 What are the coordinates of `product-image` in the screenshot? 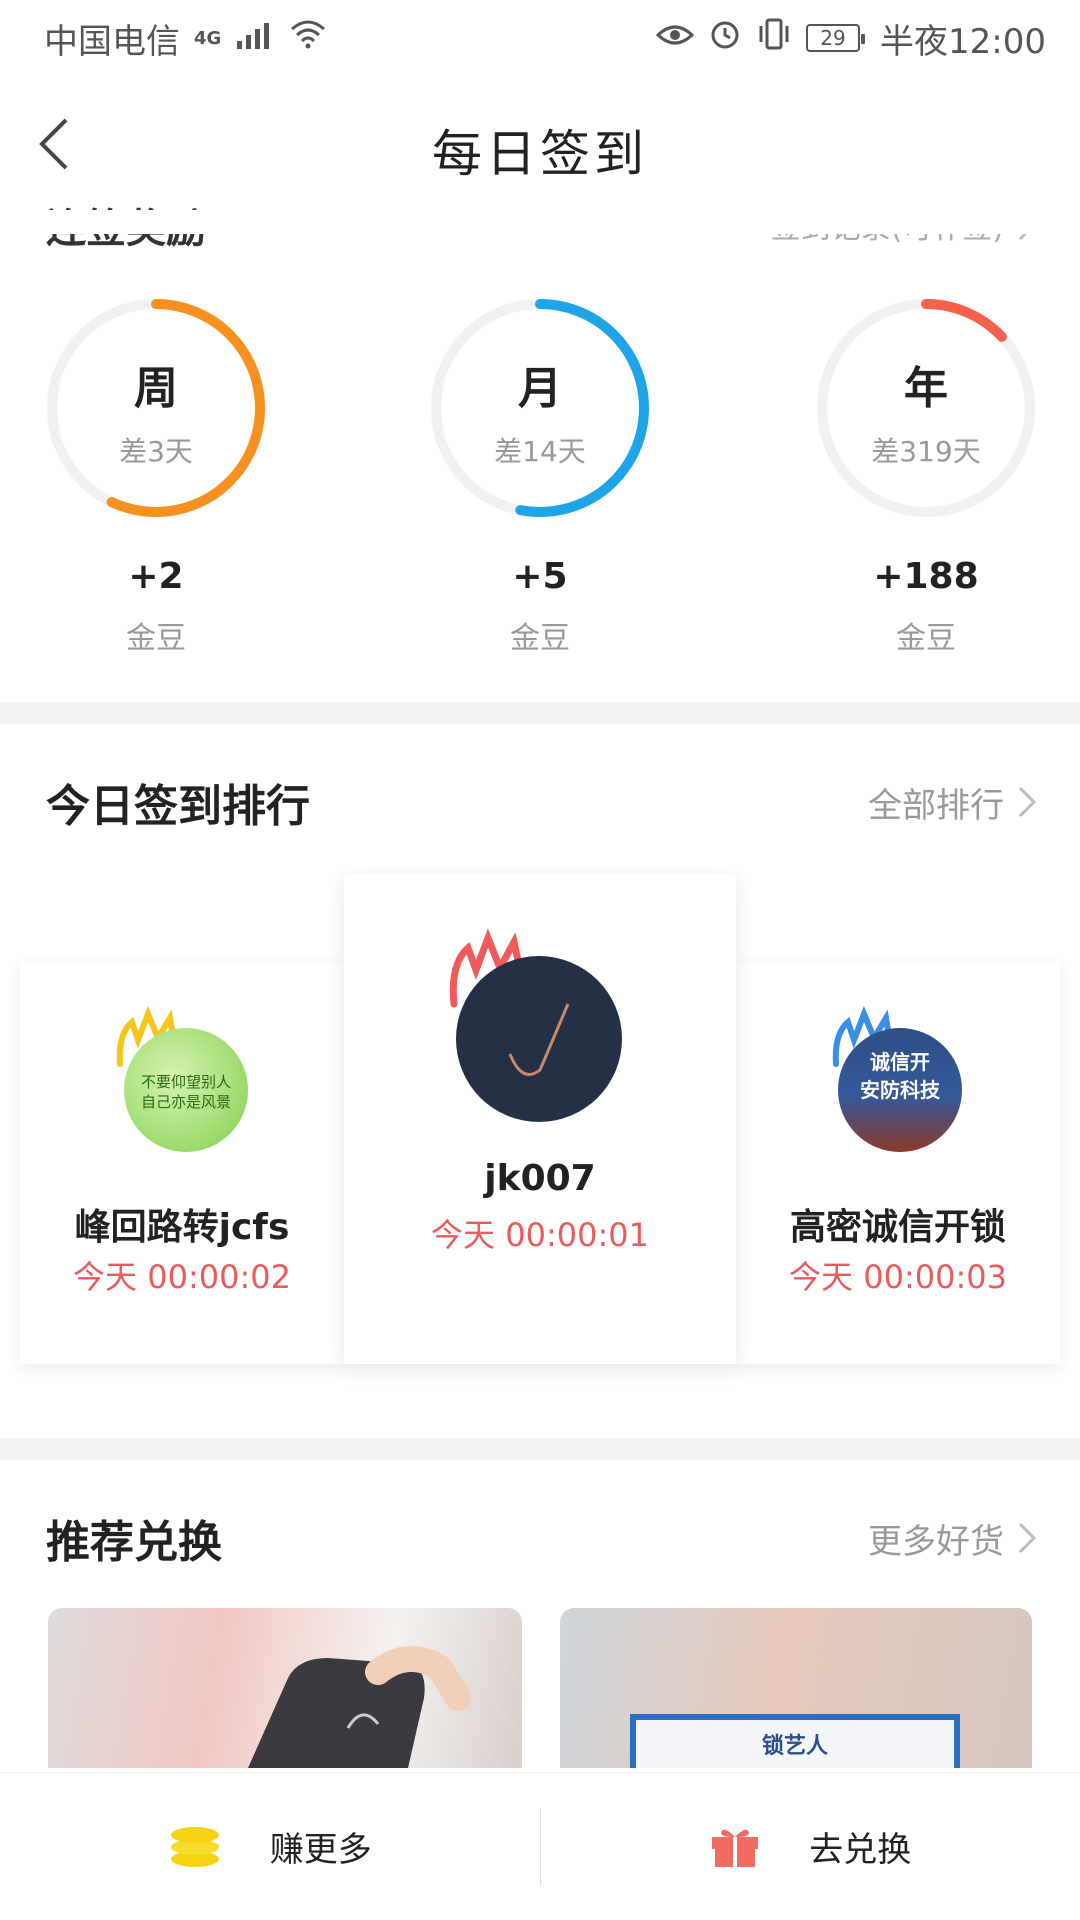 It's located at (359, 1706).